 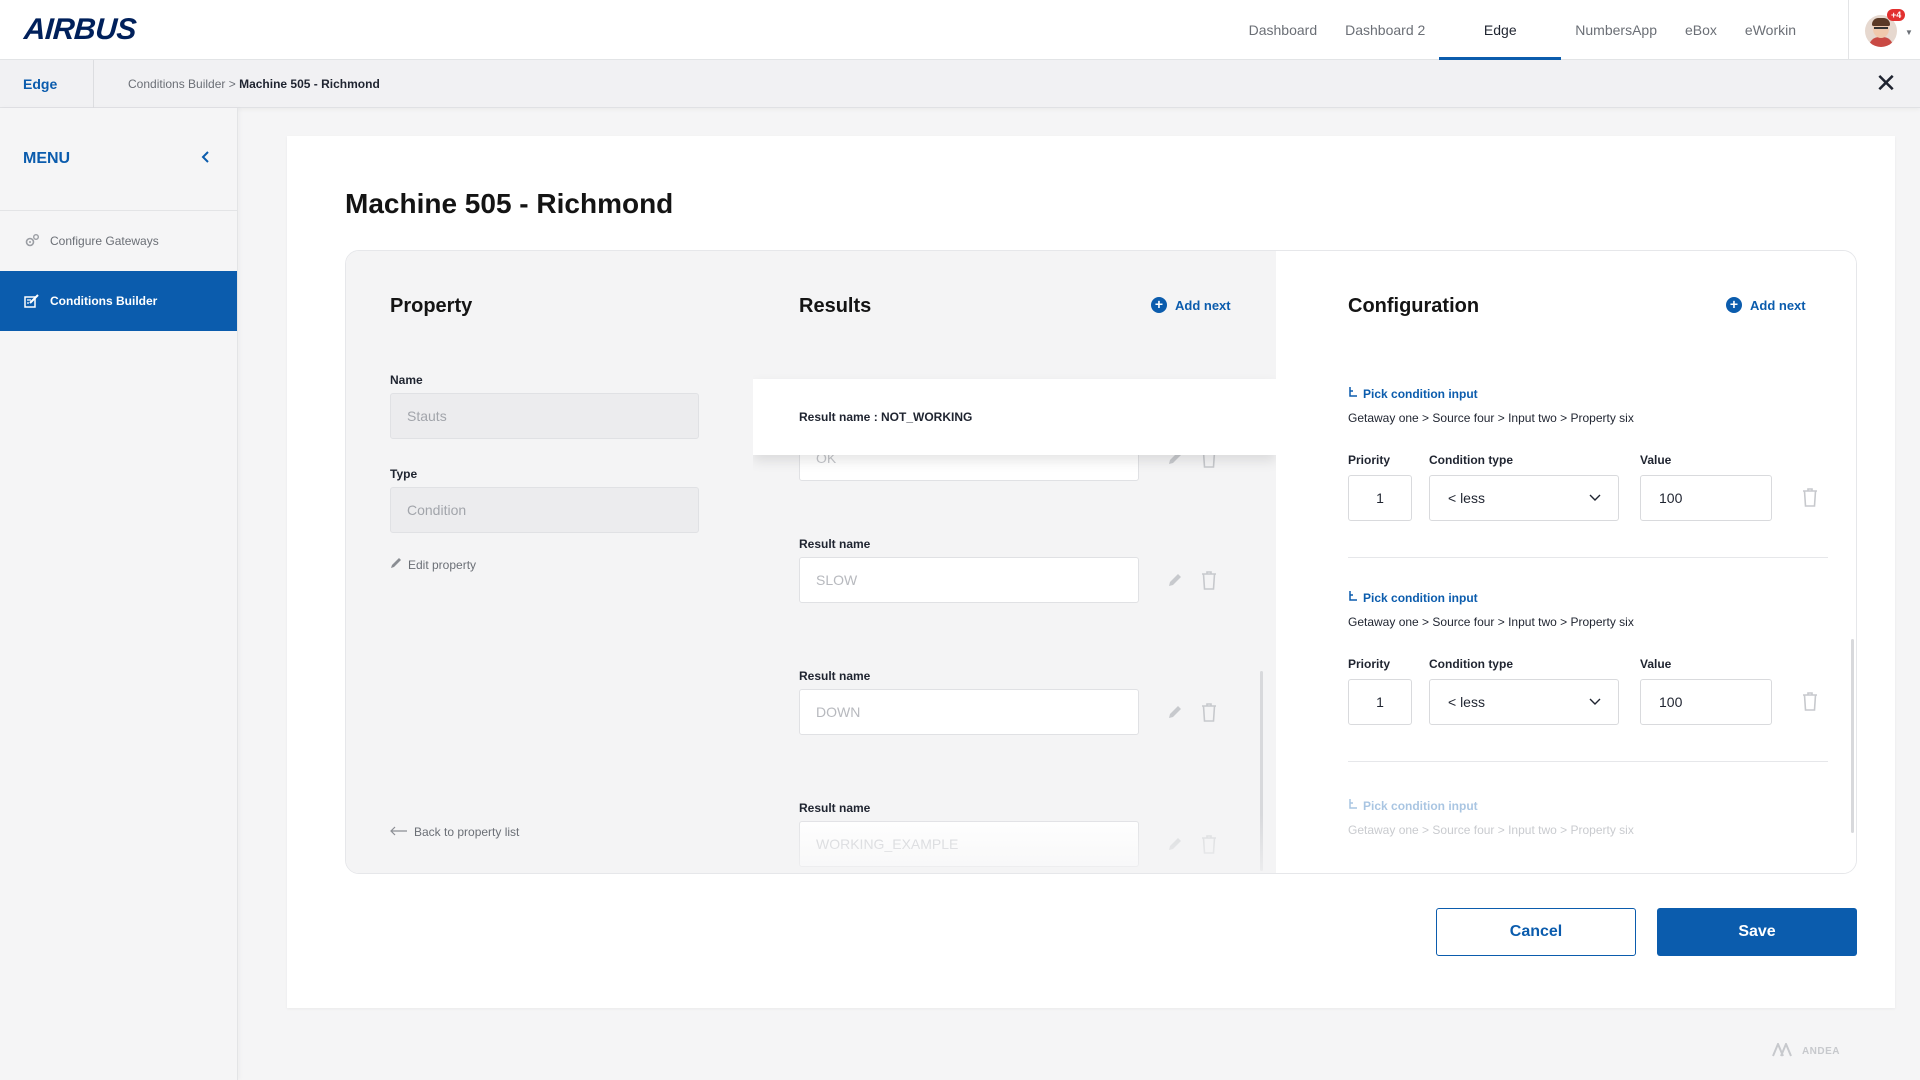 What do you see at coordinates (104, 301) in the screenshot?
I see `sidebar-item-label: Conditions Builder` at bounding box center [104, 301].